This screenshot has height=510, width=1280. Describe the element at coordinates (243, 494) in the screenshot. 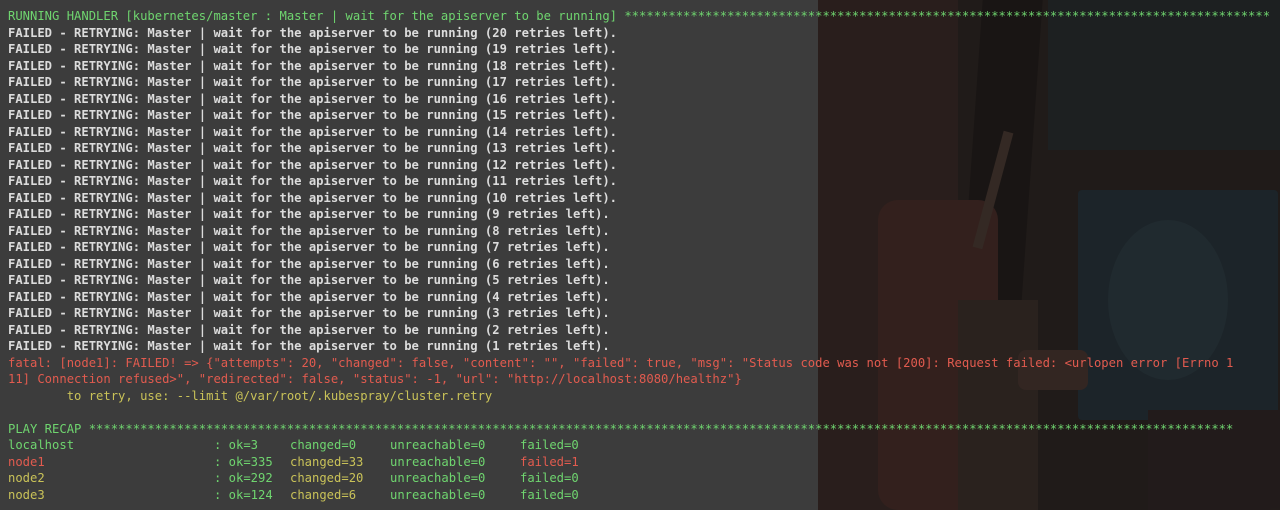

I see `recap-ok: : ok=124` at that location.